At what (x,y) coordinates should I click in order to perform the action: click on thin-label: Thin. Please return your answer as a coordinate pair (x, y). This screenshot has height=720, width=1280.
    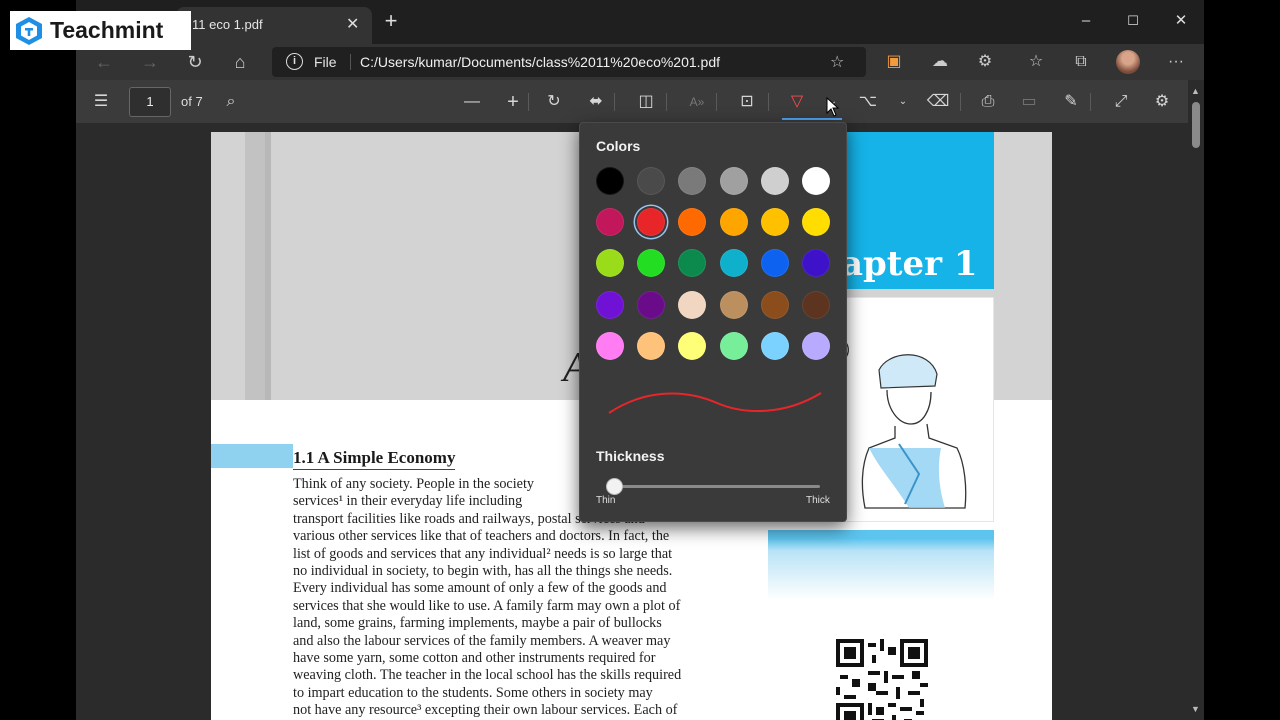
    Looking at the image, I should click on (606, 500).